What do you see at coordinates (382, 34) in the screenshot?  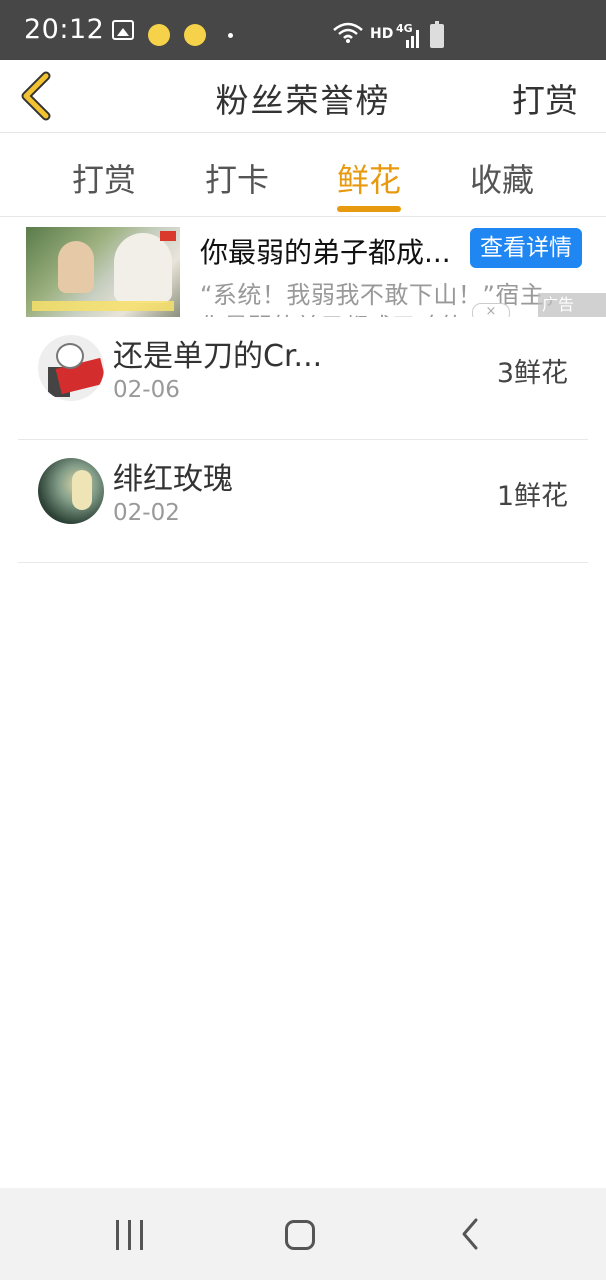 I see `hd-indicator: HD` at bounding box center [382, 34].